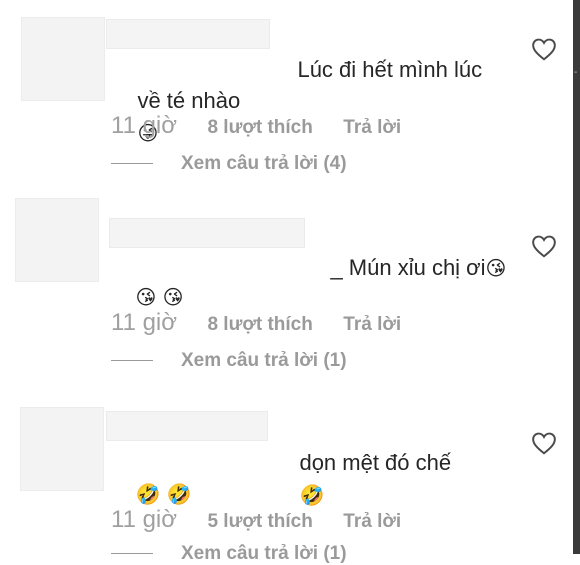 Image resolution: width=580 pixels, height=565 pixels. I want to click on comment-text-line1: _ Mún xỉu chị ơi, so click(408, 267).